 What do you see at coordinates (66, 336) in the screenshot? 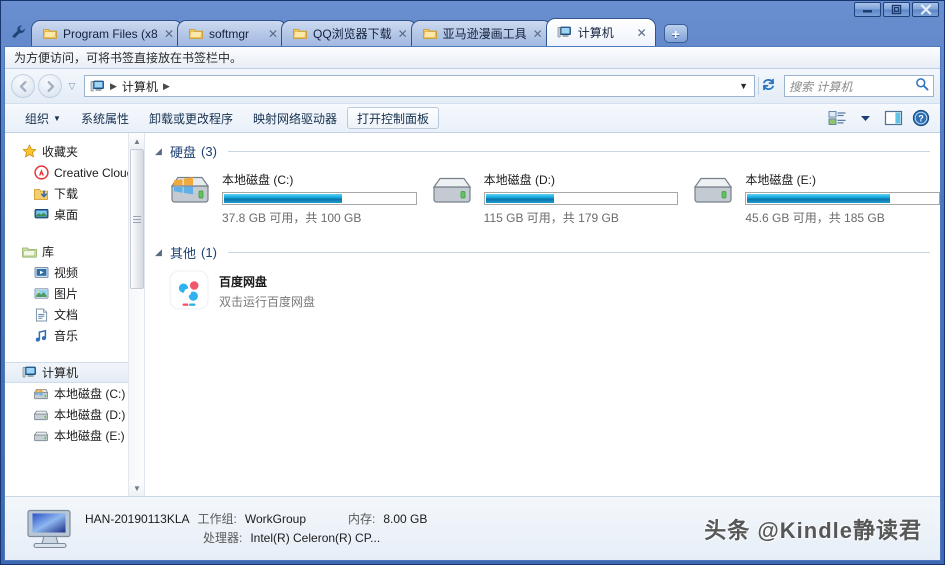
I see `sidebar-item-label: 音乐` at bounding box center [66, 336].